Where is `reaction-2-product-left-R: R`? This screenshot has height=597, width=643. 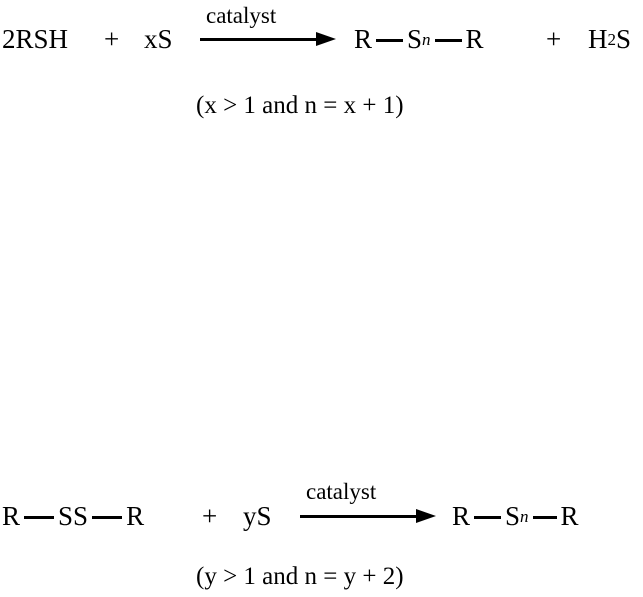
reaction-2-product-left-R: R is located at coordinates (461, 516).